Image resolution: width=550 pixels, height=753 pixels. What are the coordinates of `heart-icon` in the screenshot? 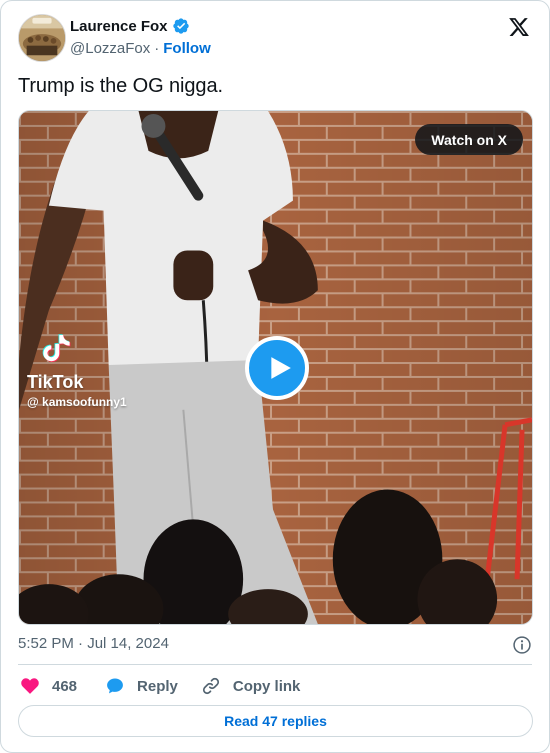 It's located at (30, 686).